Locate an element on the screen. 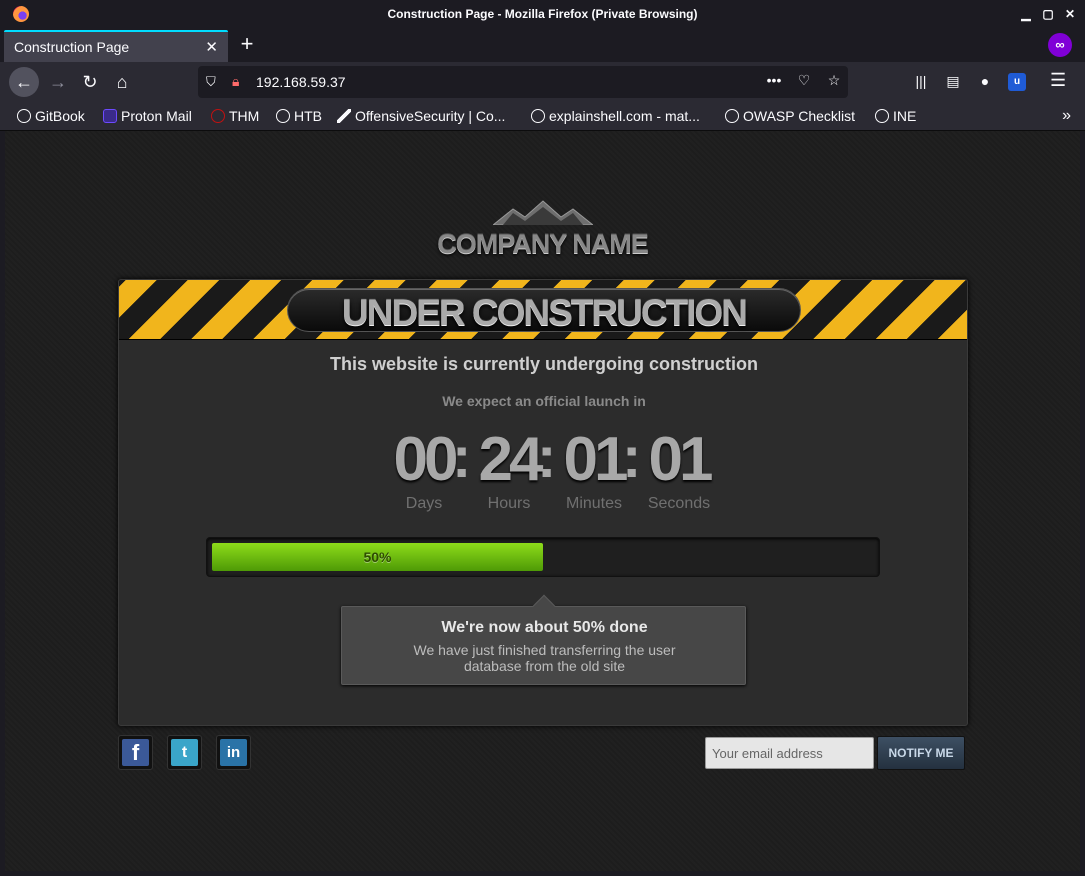  reload-button: ↻ is located at coordinates (90, 82).